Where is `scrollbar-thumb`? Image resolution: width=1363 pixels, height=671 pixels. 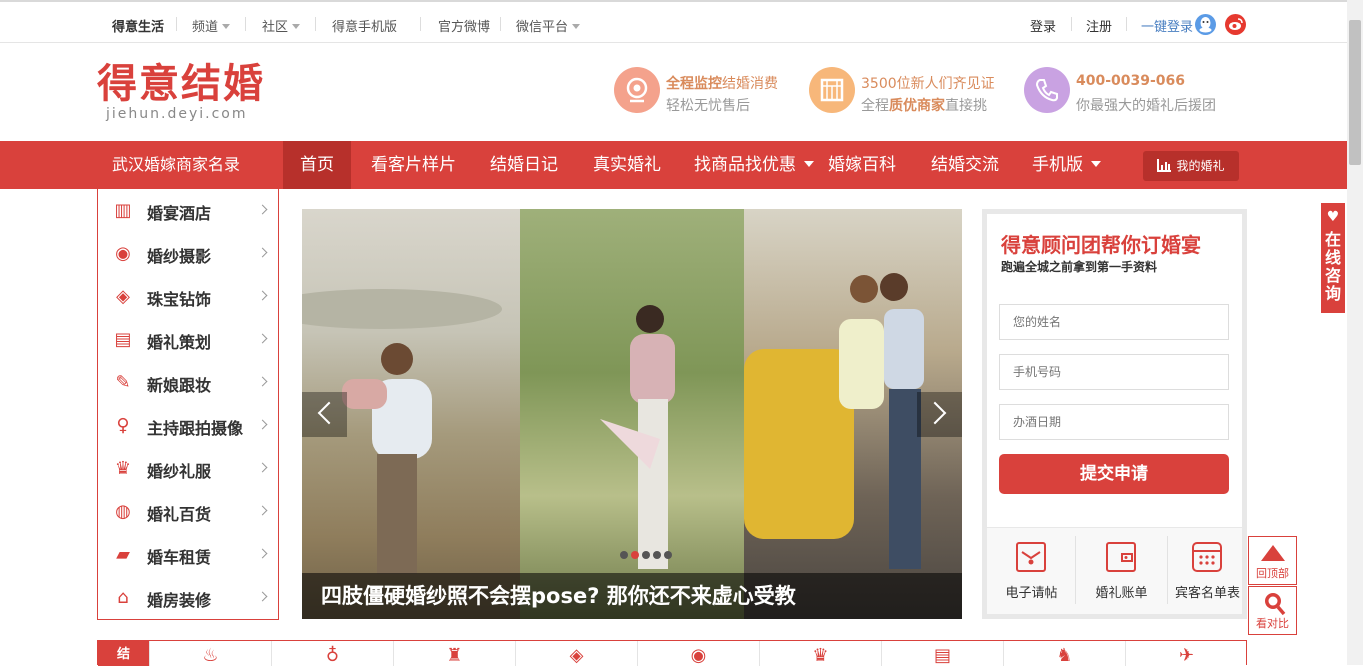 scrollbar-thumb is located at coordinates (1355, 92).